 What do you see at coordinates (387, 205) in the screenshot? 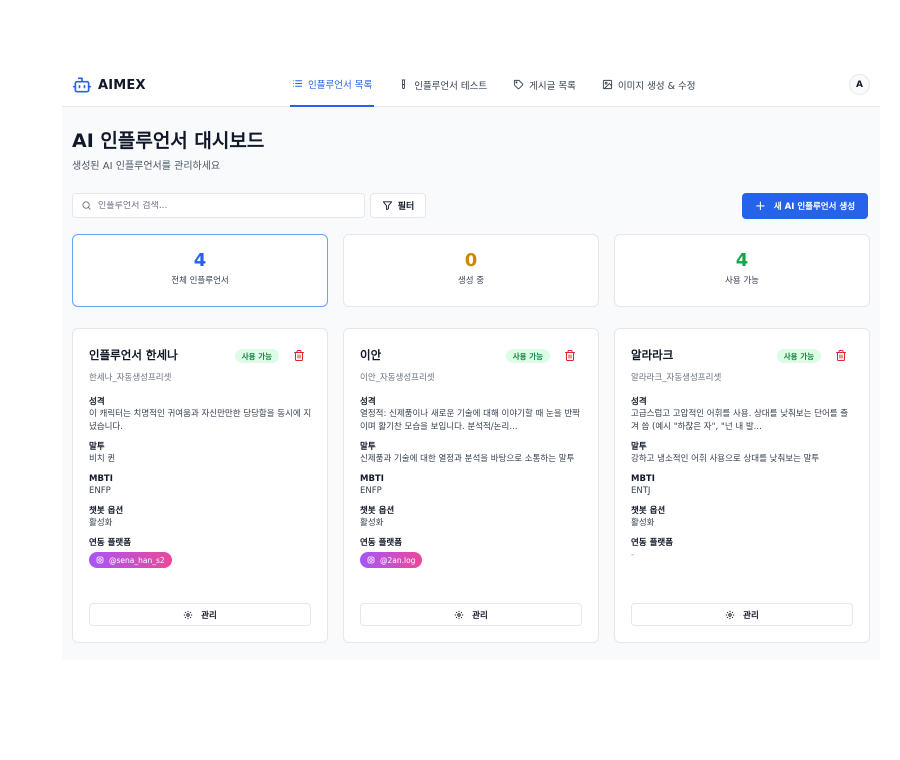
I see `filter-icon` at bounding box center [387, 205].